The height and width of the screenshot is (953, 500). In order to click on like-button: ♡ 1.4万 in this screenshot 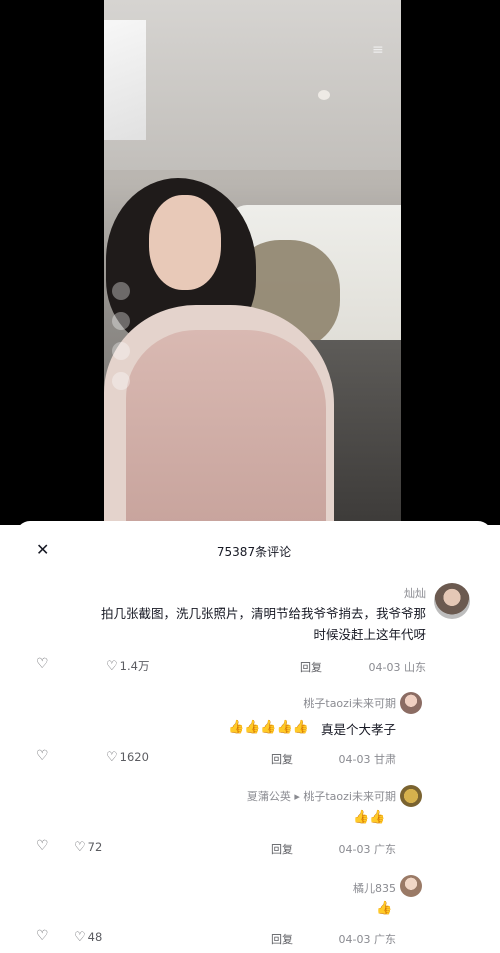, I will do `click(127, 666)`.